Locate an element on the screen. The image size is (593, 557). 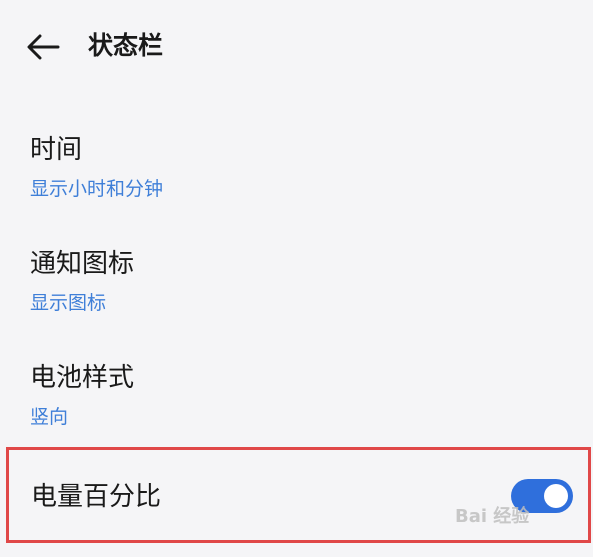
back-button is located at coordinates (43, 47).